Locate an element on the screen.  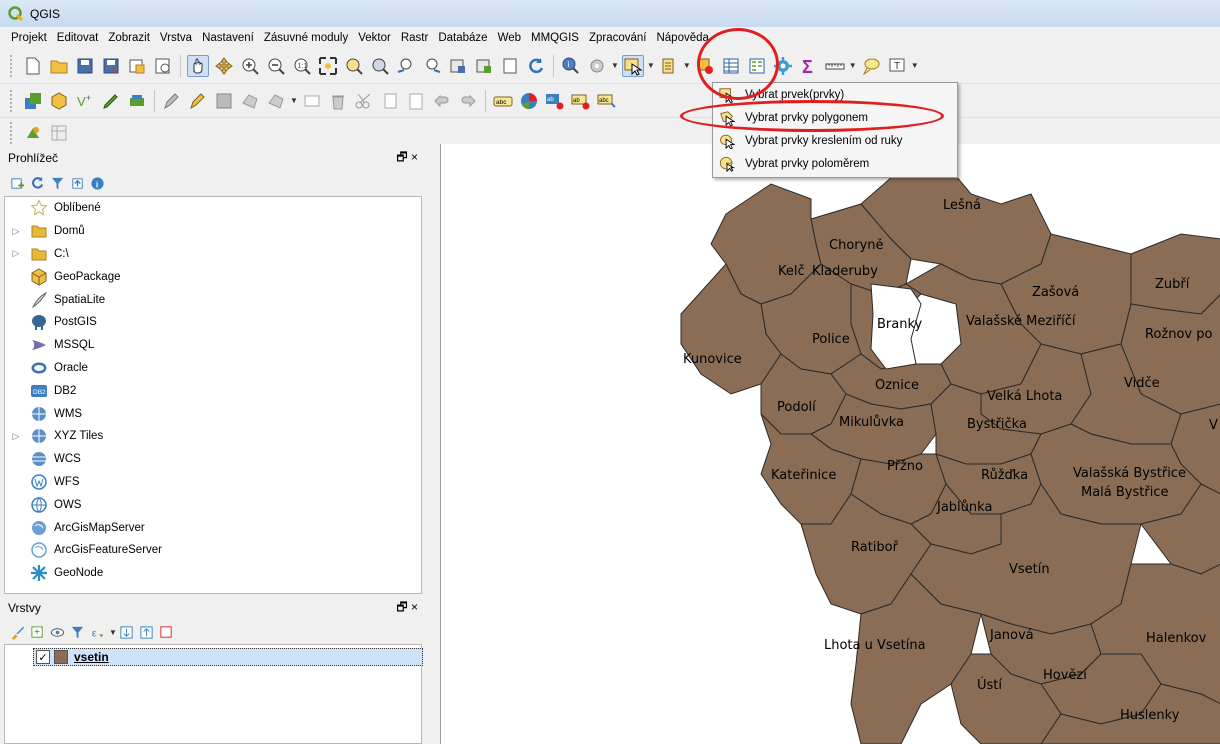
pan-to-selection-button is located at coordinates (224, 66).